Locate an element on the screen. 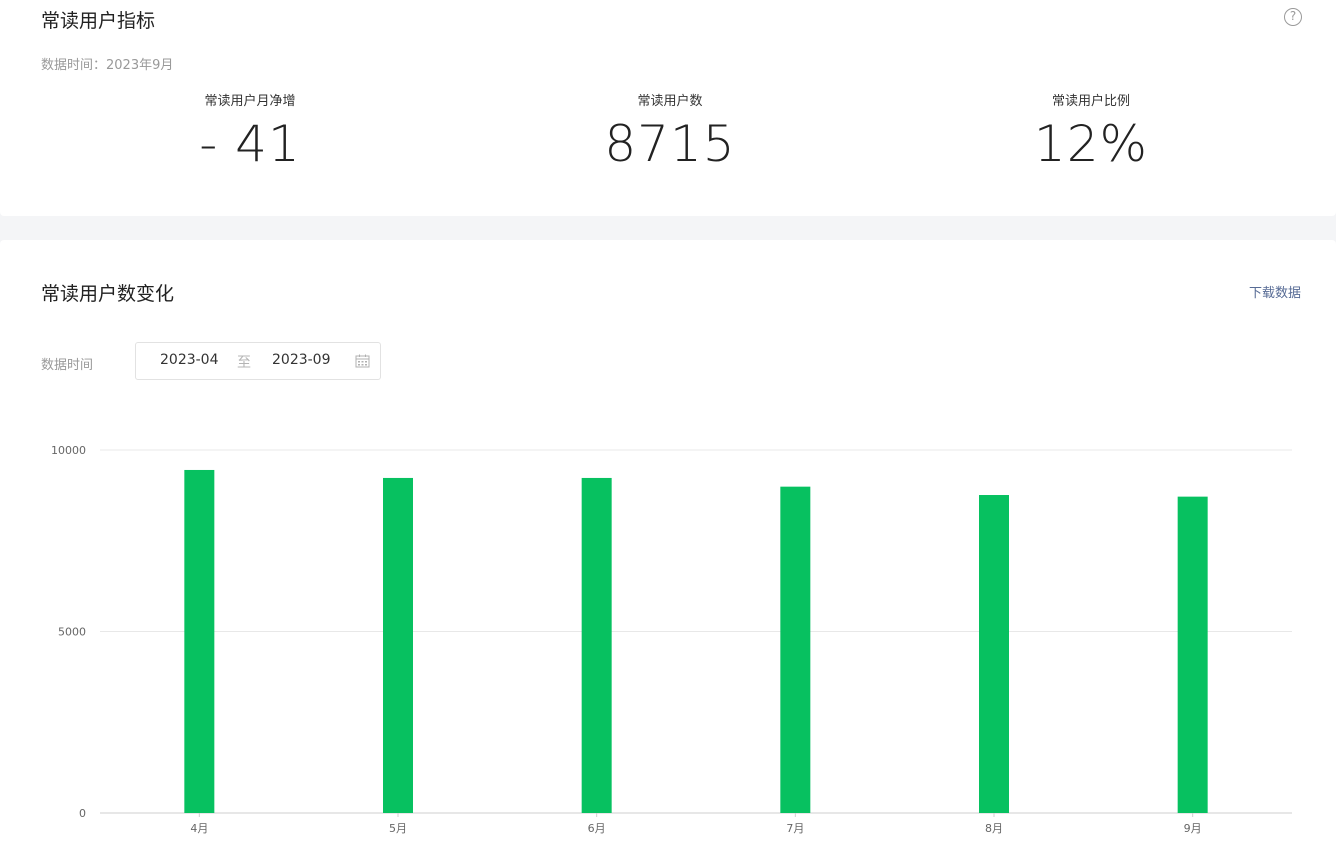 Image resolution: width=1336 pixels, height=860 pixels. metric-value: 12% is located at coordinates (1091, 144).